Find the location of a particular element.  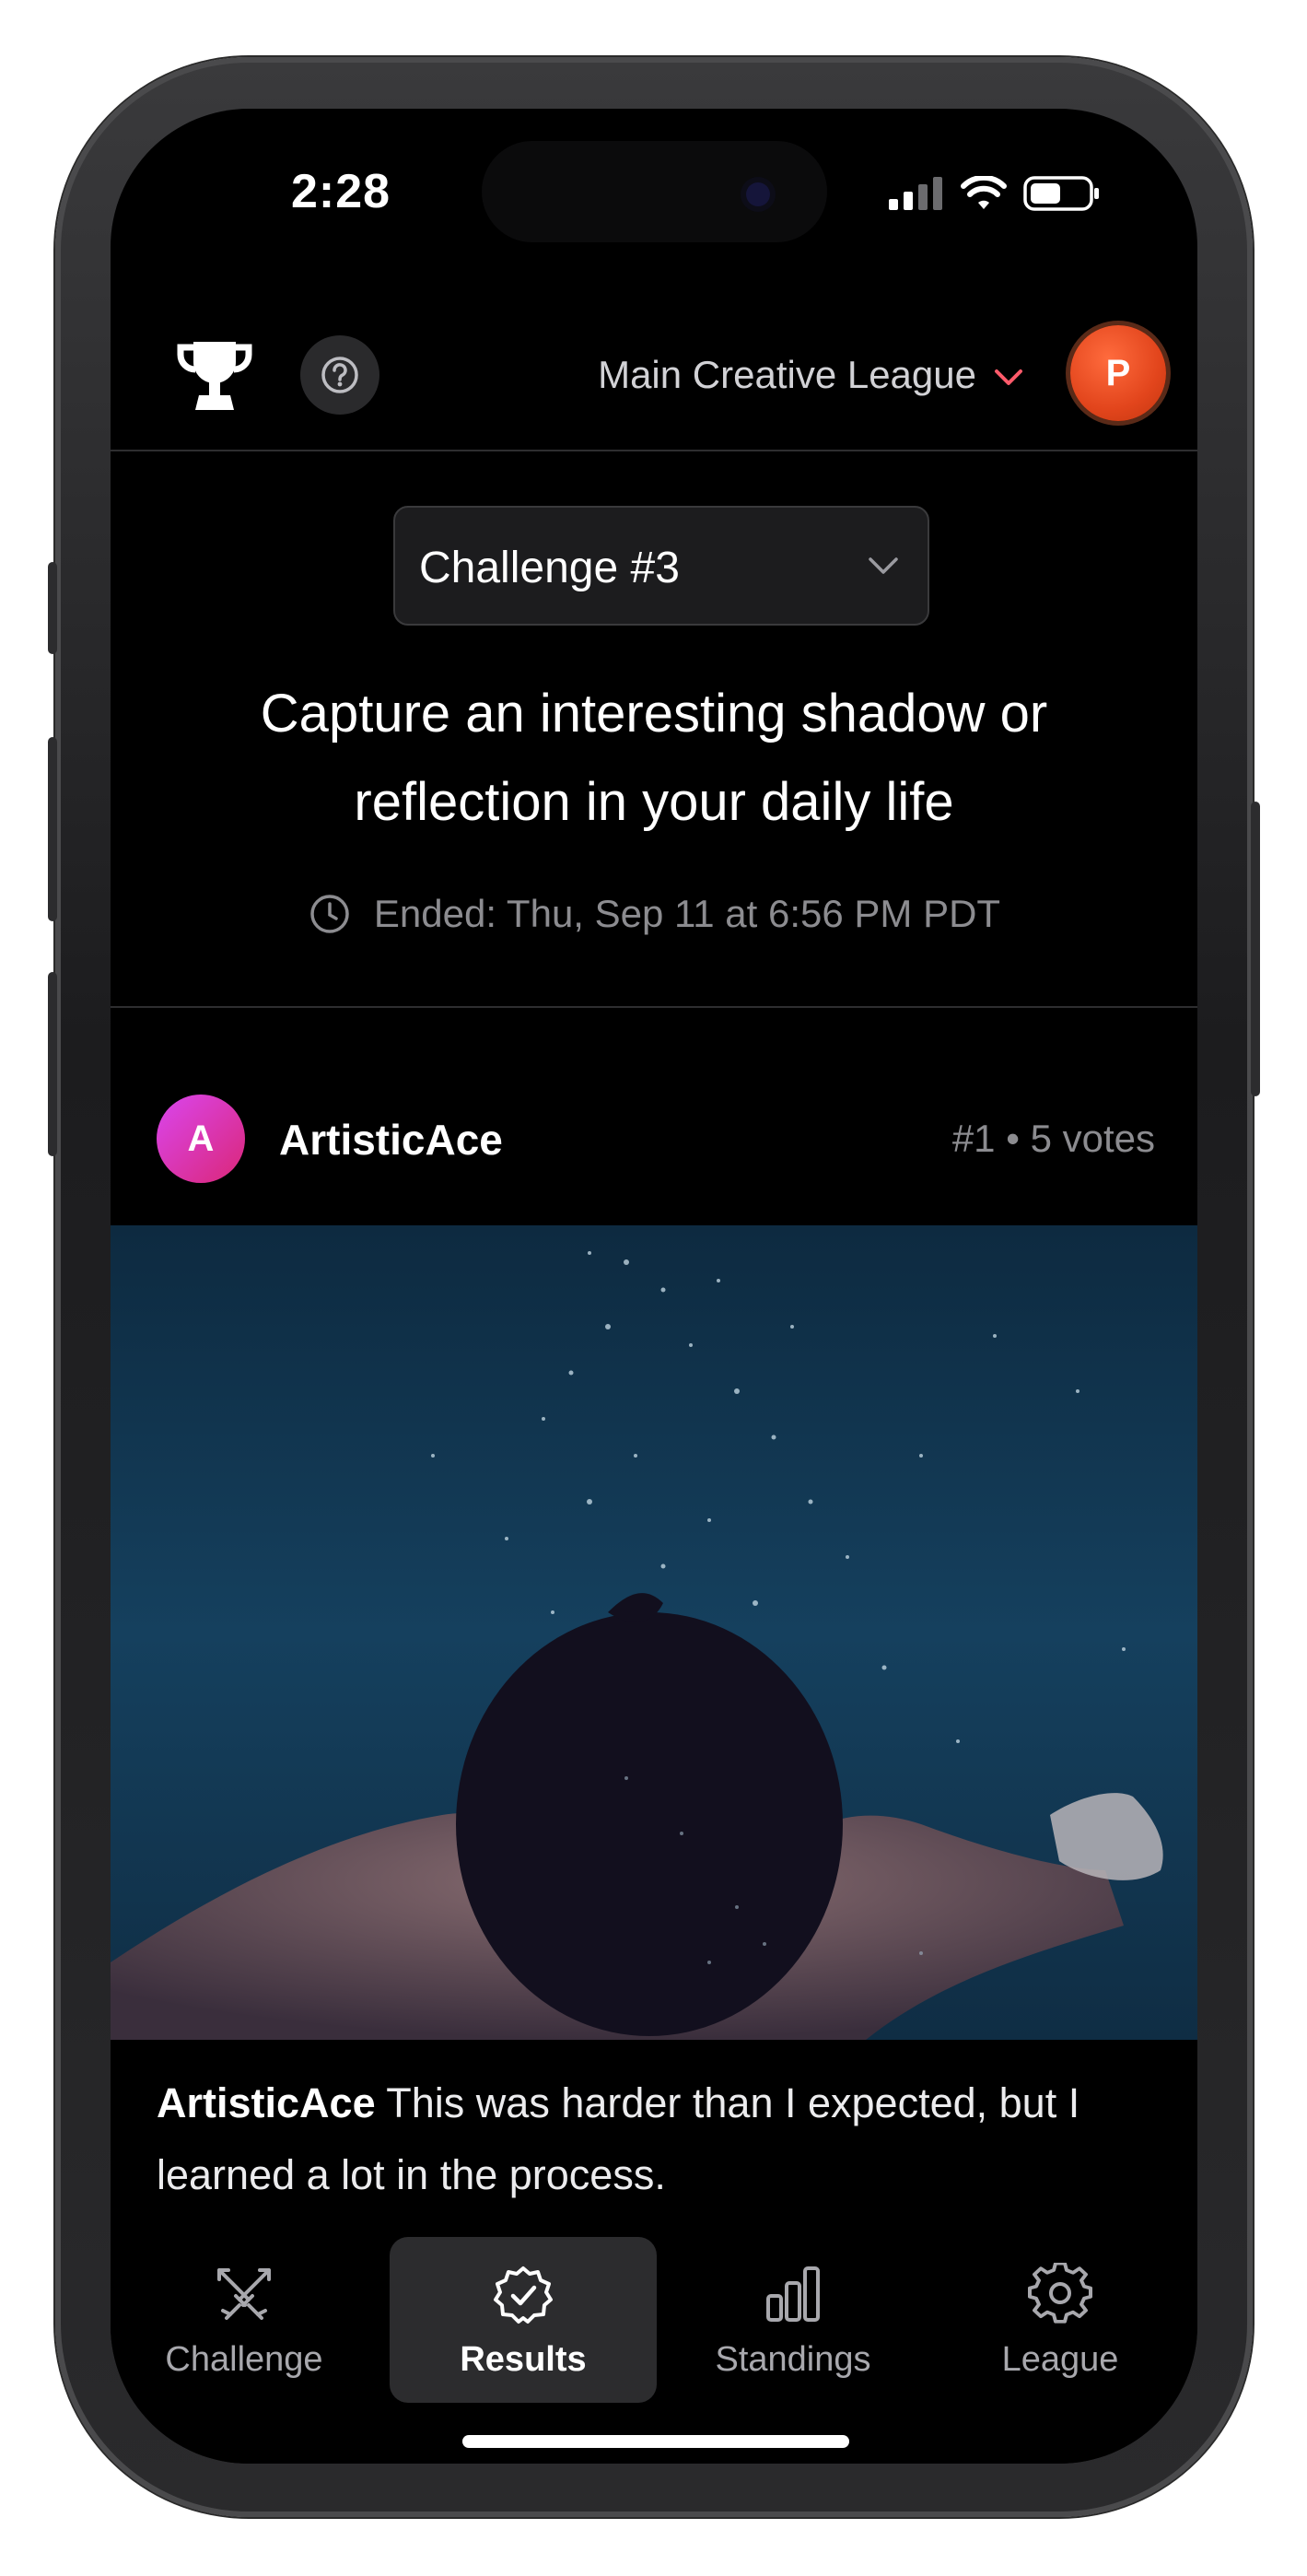

status-time: 2:28 is located at coordinates (341, 191).